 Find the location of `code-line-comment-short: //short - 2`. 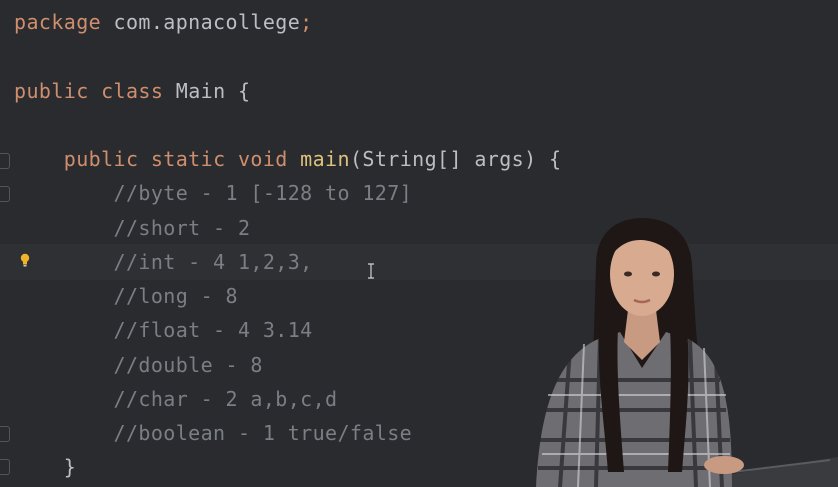

code-line-comment-short: //short - 2 is located at coordinates (132, 228).